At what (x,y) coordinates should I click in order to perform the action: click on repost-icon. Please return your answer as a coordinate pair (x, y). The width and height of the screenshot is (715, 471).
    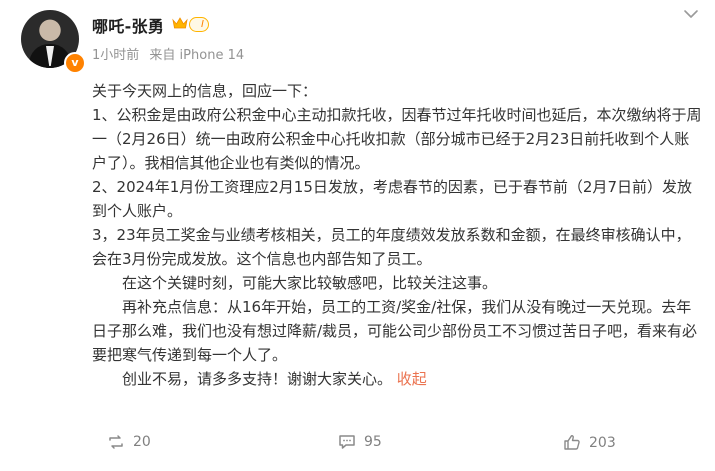
    Looking at the image, I should click on (116, 442).